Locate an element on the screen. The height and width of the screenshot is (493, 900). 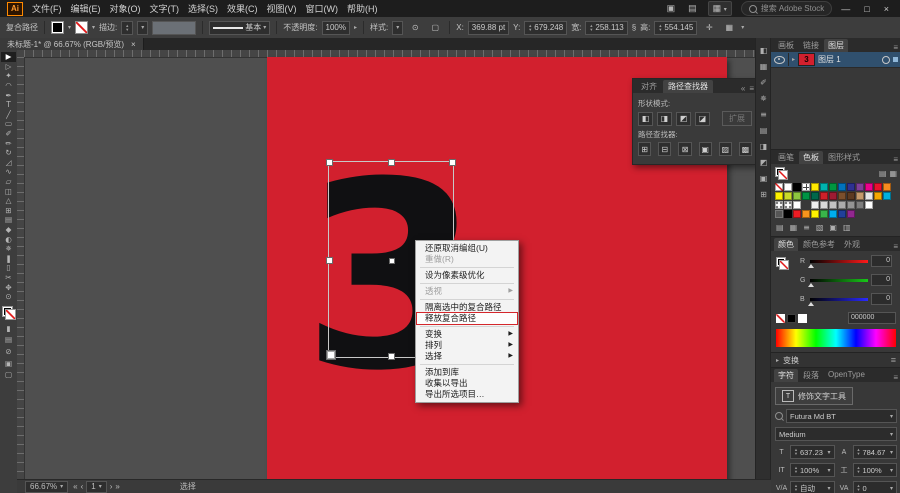
appearance-panel-icon: ◩ is located at coordinates (764, 162).